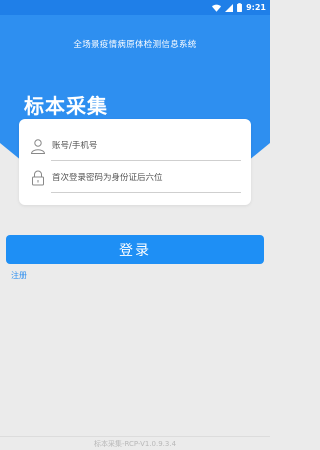 This screenshot has height=450, width=320. What do you see at coordinates (142, 178) in the screenshot?
I see `password-input` at bounding box center [142, 178].